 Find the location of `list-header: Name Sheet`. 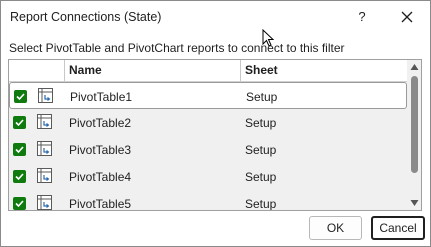

list-header: Name Sheet is located at coordinates (208, 71).